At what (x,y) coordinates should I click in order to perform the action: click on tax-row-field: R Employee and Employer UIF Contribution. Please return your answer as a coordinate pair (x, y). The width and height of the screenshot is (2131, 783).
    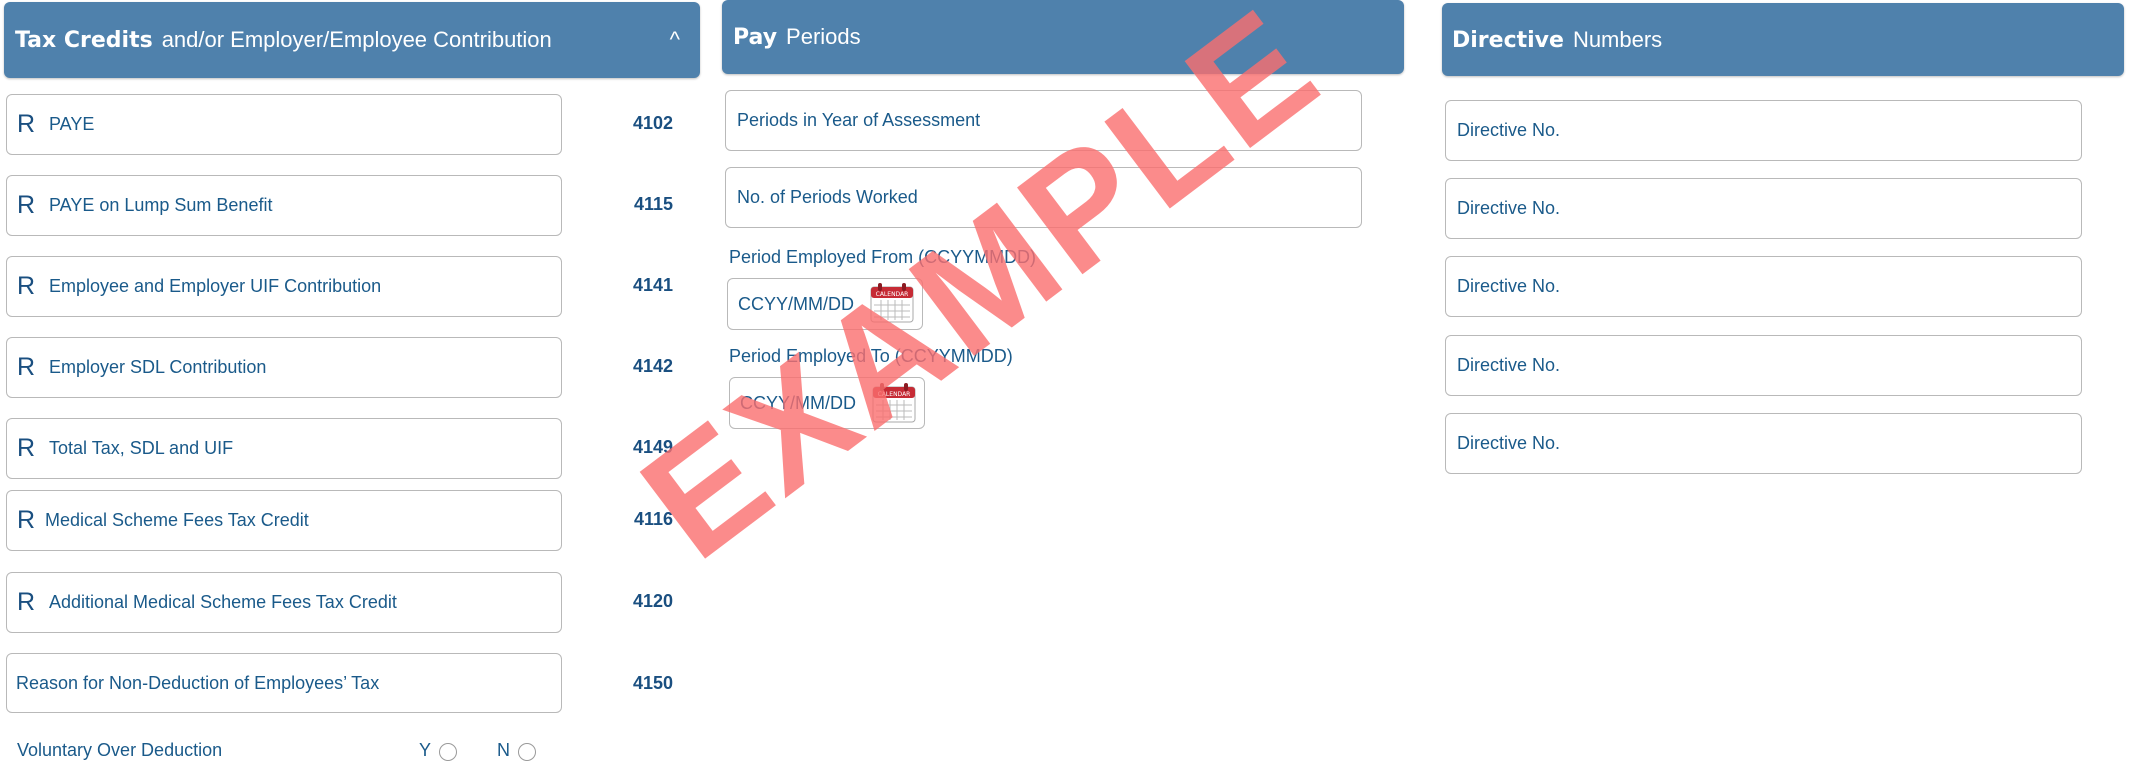
    Looking at the image, I should click on (284, 286).